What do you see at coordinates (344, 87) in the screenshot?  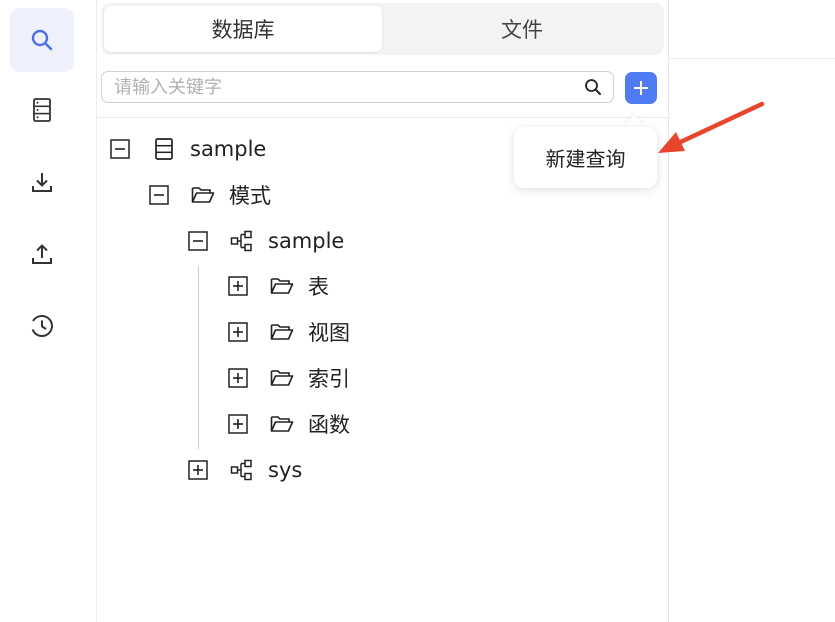 I see `search-input` at bounding box center [344, 87].